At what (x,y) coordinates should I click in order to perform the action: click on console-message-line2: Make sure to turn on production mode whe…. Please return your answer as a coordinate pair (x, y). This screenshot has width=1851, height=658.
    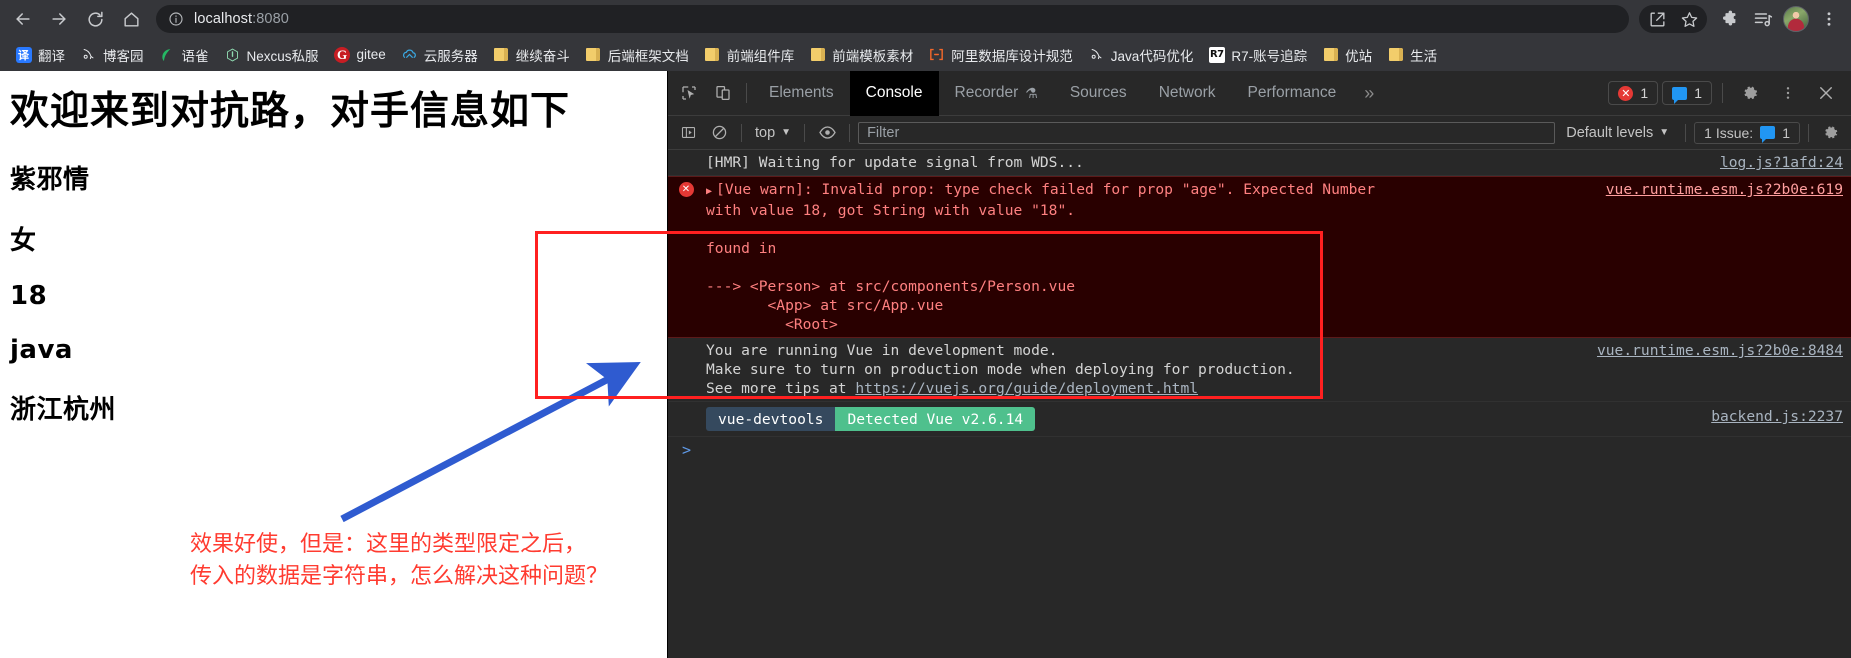
    Looking at the image, I should click on (1000, 369).